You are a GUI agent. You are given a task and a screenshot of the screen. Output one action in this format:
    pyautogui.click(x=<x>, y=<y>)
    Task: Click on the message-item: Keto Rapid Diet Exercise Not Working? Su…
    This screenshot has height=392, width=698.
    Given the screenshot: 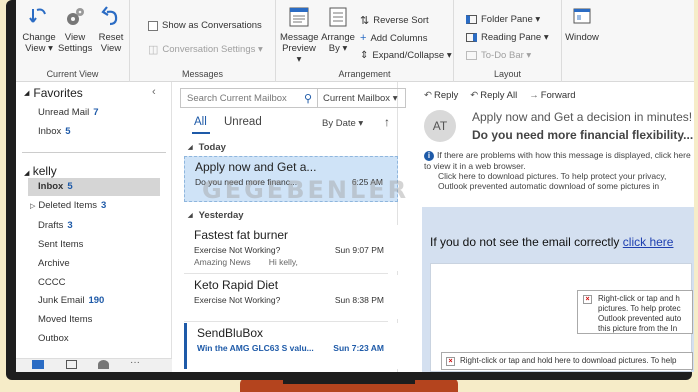 What is the action you would take?
    pyautogui.click(x=291, y=297)
    